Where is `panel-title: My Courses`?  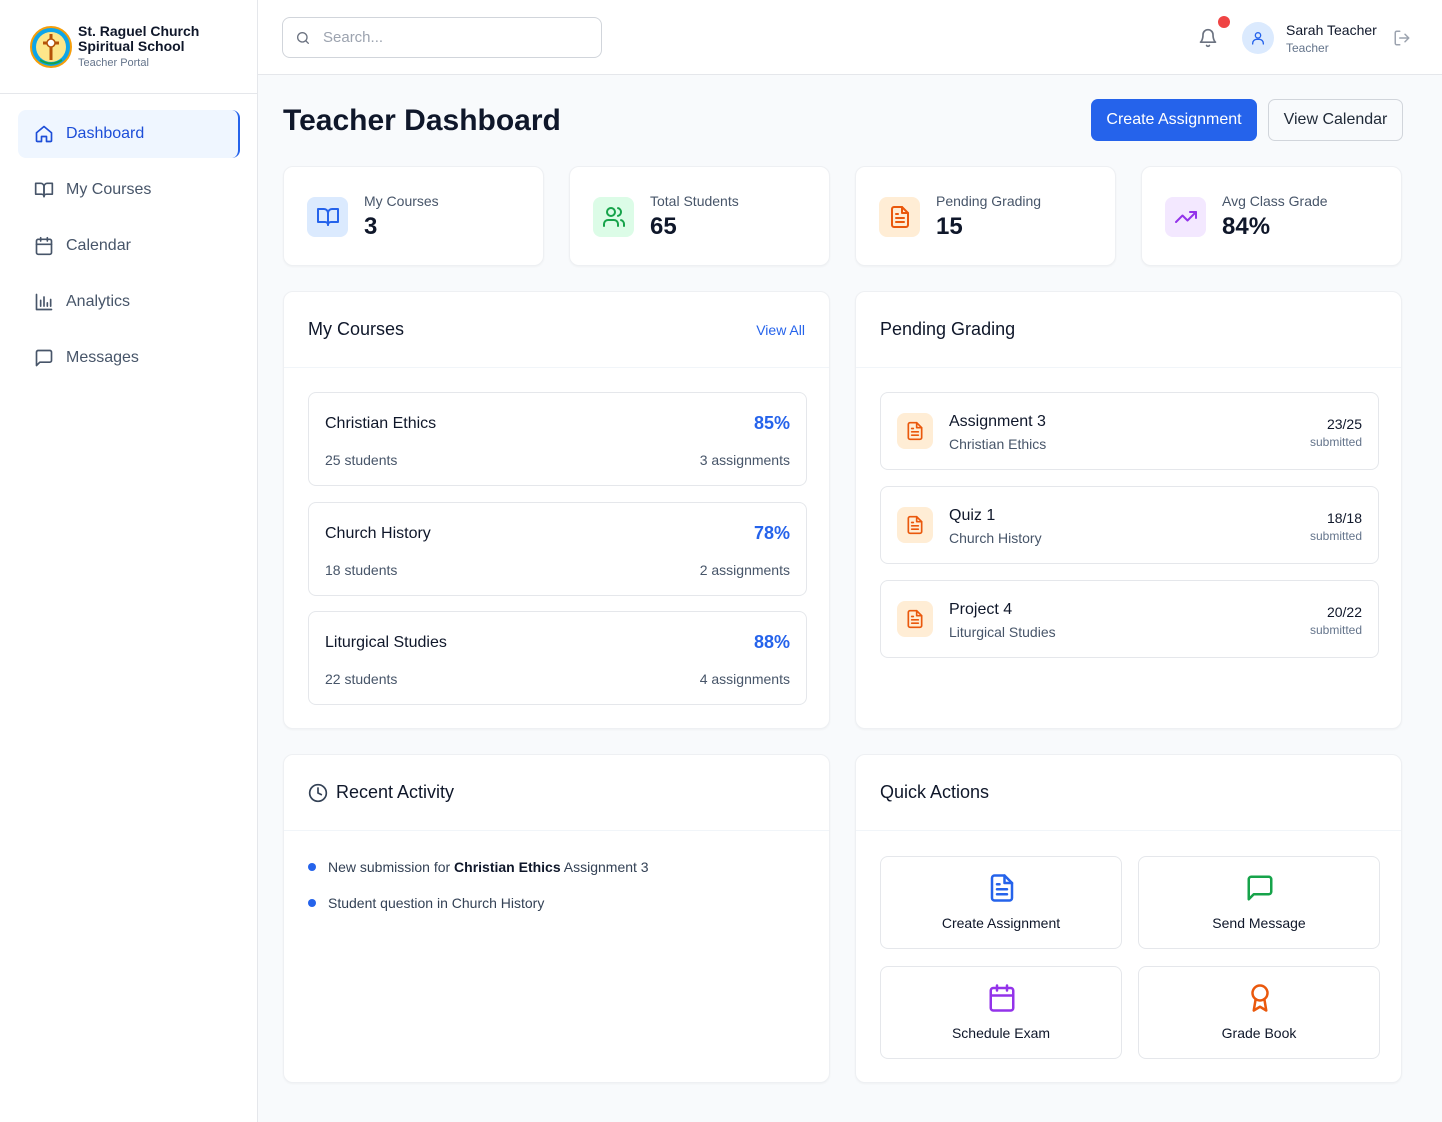
panel-title: My Courses is located at coordinates (356, 329).